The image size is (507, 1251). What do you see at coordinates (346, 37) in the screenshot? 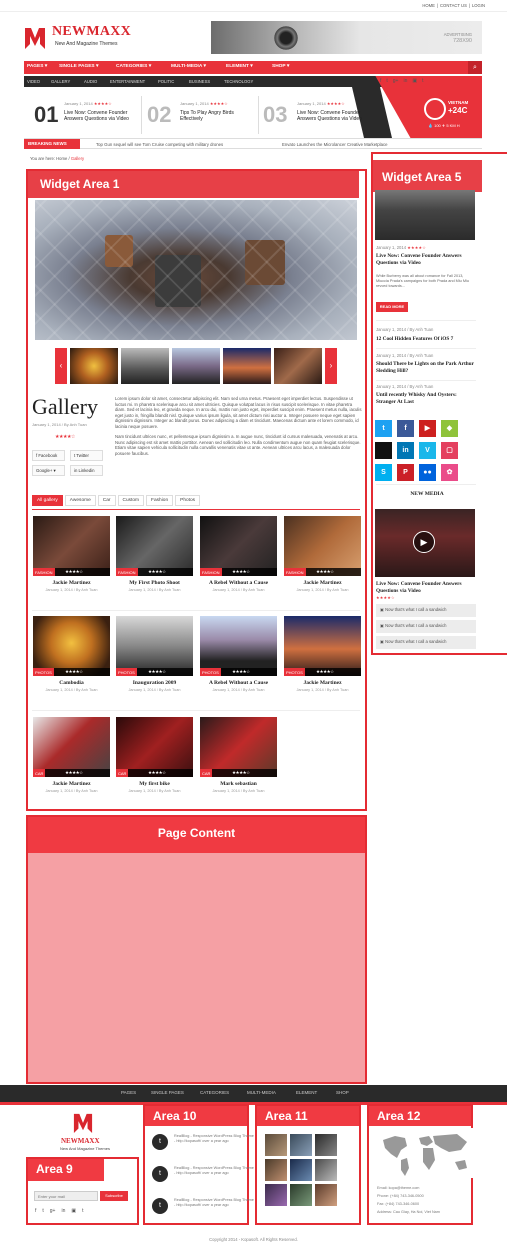
I see `ad-banner: ADVERTISING 728X90` at bounding box center [346, 37].